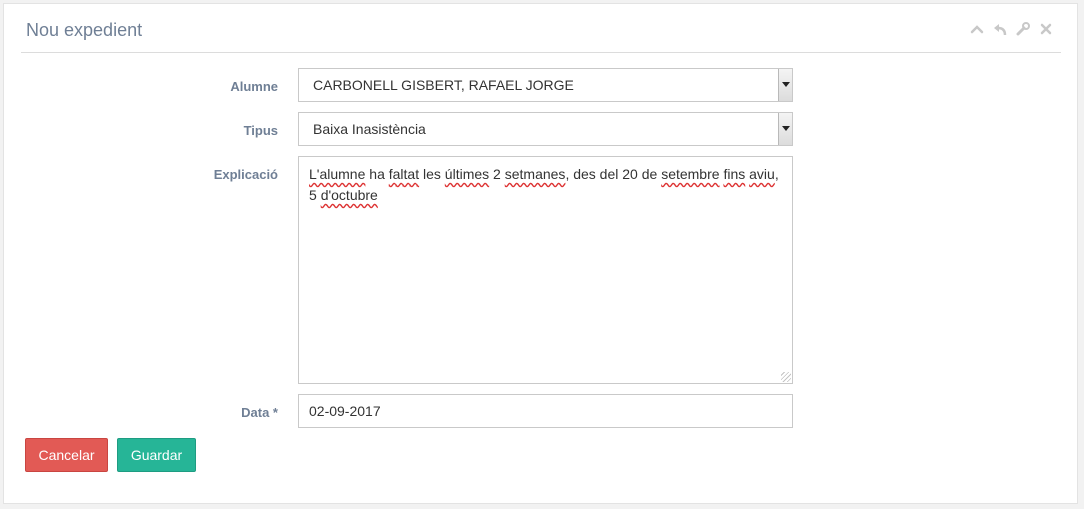  I want to click on cancel-button: Cancelar, so click(66, 455).